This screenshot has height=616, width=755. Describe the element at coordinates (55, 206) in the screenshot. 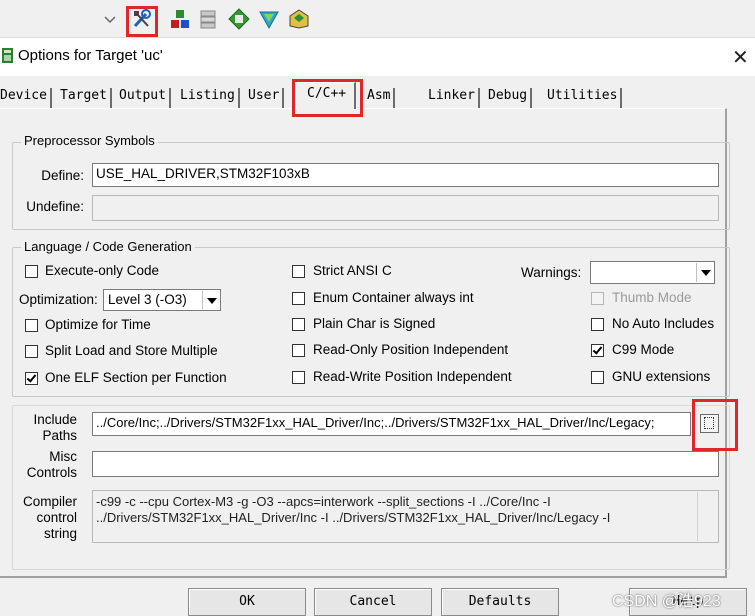

I see `undefine-label: Undefine:` at that location.